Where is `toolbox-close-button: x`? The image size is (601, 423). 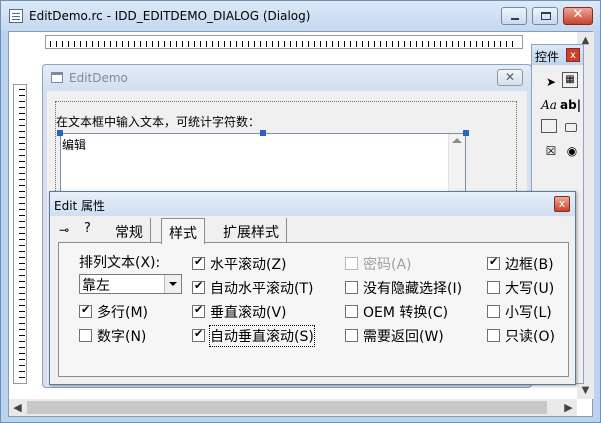
toolbox-close-button: x is located at coordinates (573, 55).